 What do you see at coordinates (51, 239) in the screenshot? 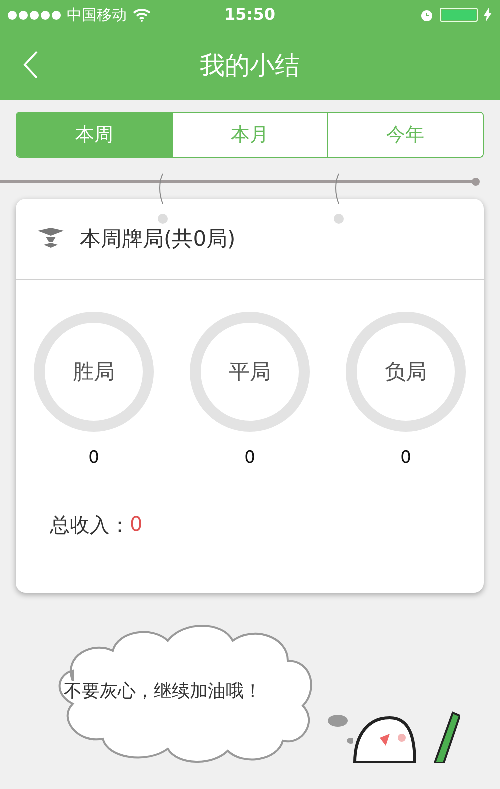
I see `card-table-icon` at bounding box center [51, 239].